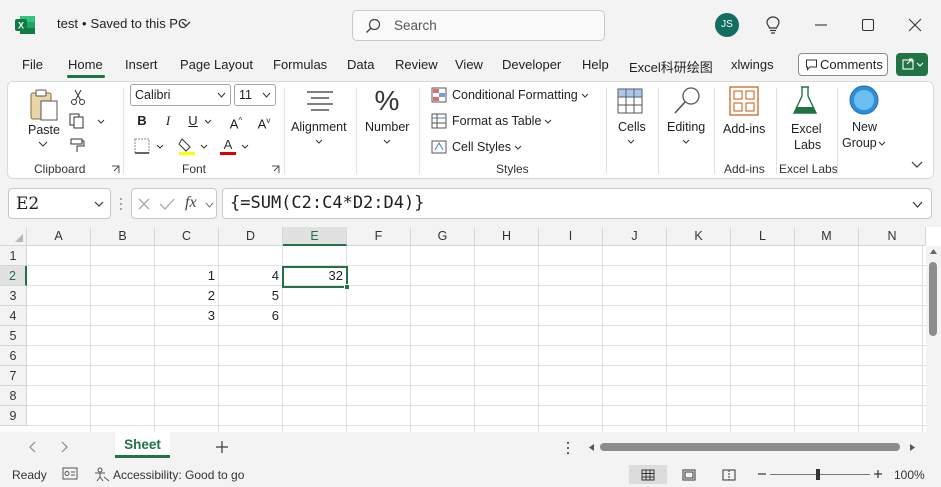 This screenshot has width=941, height=487. Describe the element at coordinates (13, 236) in the screenshot. I see `select-all-corner` at that location.